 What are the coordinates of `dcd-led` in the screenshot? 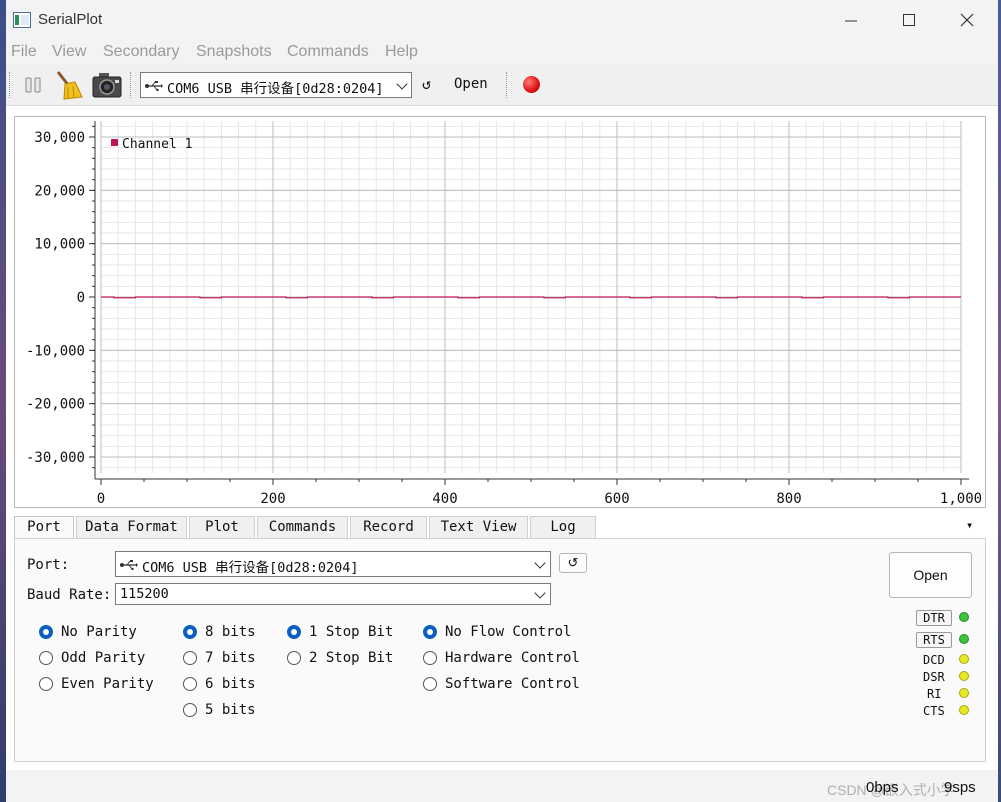 It's located at (964, 659).